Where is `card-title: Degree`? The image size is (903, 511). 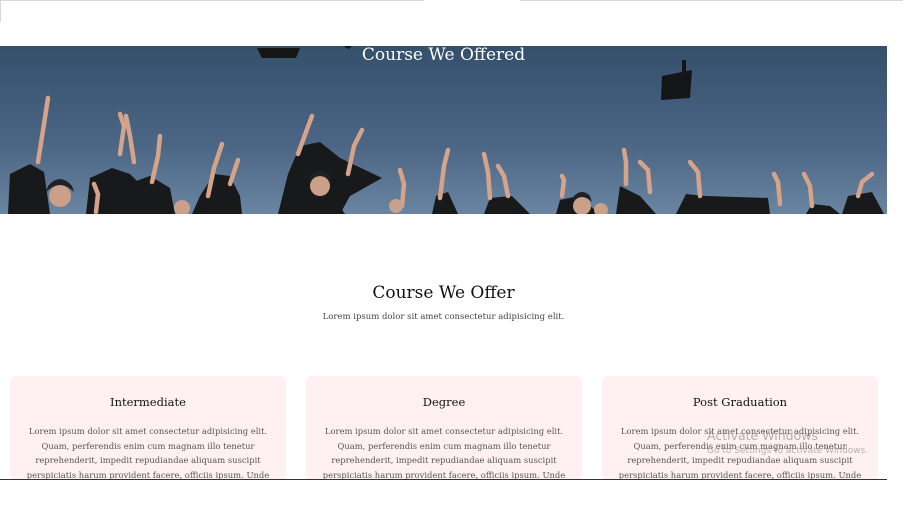 card-title: Degree is located at coordinates (444, 402).